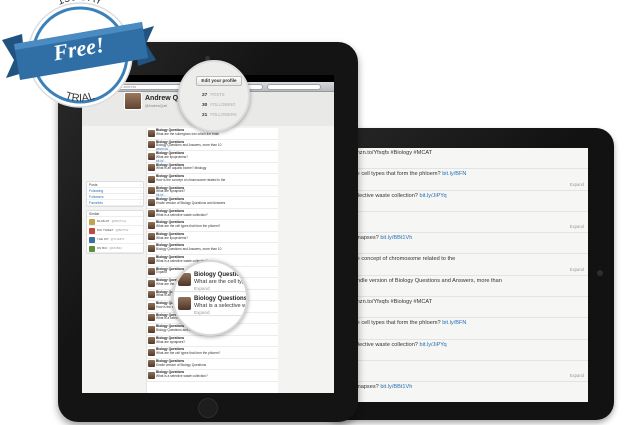 The height and width of the screenshot is (425, 624). What do you see at coordinates (392, 153) in the screenshot?
I see `tweet-text: amzn.to/Yfxqfs #Biology #MCAT` at bounding box center [392, 153].